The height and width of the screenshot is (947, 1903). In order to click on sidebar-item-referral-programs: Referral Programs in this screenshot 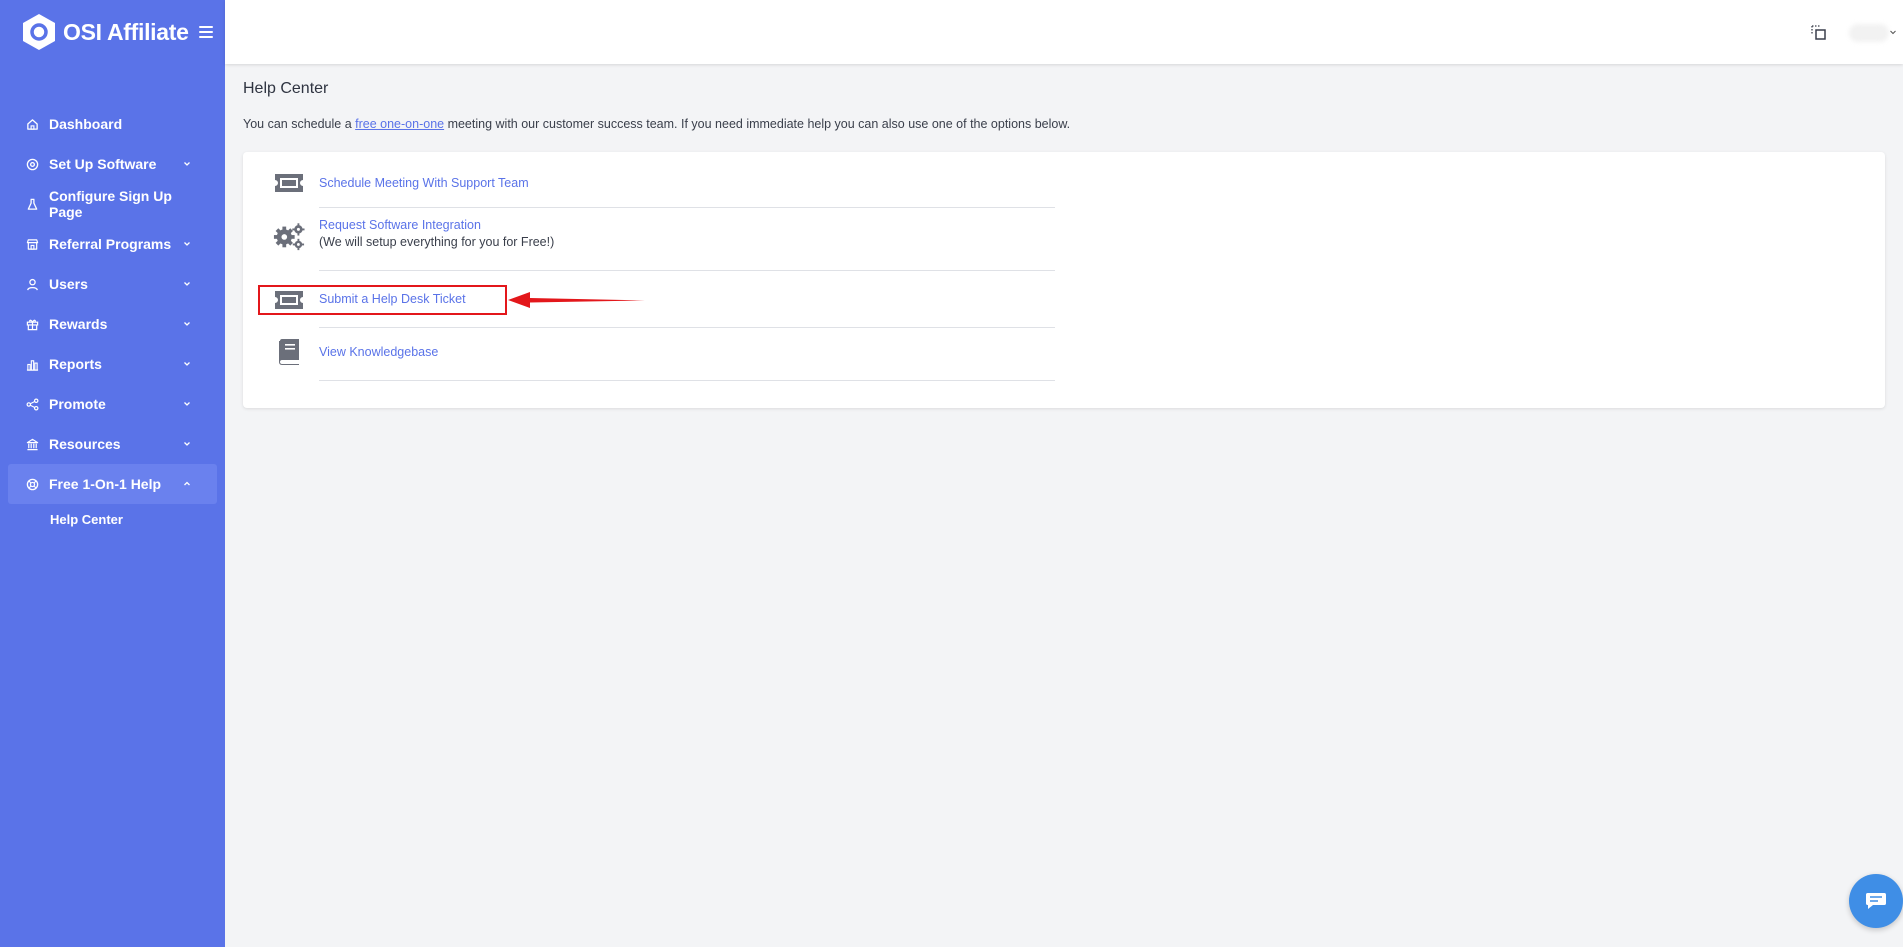, I will do `click(112, 244)`.